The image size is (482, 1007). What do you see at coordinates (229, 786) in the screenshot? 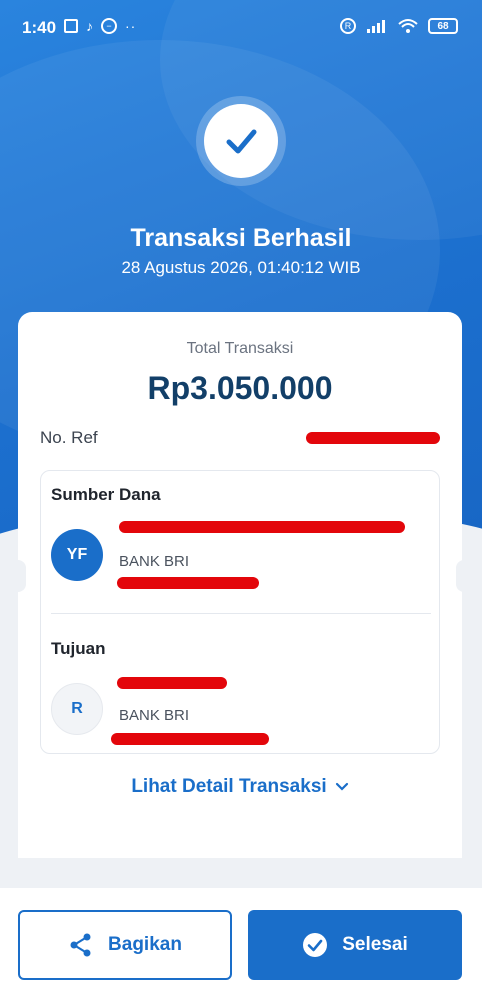
I see `detail-link-label: Lihat Detail Transaksi` at bounding box center [229, 786].